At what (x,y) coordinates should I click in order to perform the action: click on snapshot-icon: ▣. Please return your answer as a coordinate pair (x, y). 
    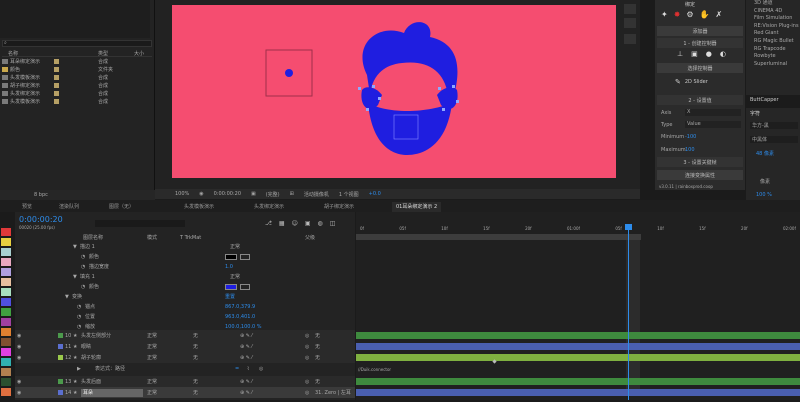
    Looking at the image, I should click on (253, 194).